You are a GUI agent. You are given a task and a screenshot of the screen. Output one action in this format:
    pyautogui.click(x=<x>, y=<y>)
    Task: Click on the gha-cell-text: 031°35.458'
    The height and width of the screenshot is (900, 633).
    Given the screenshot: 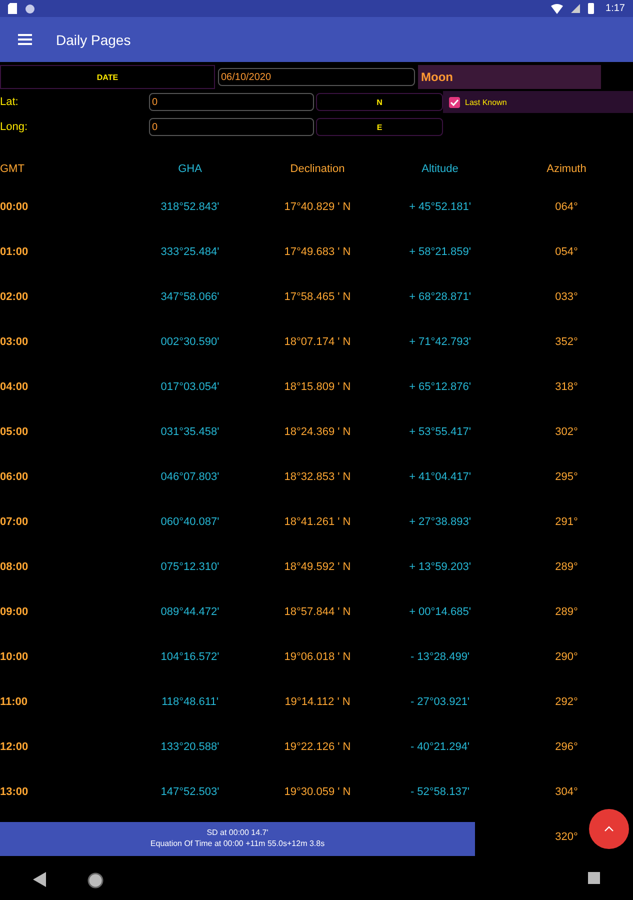 What is the action you would take?
    pyautogui.click(x=190, y=432)
    